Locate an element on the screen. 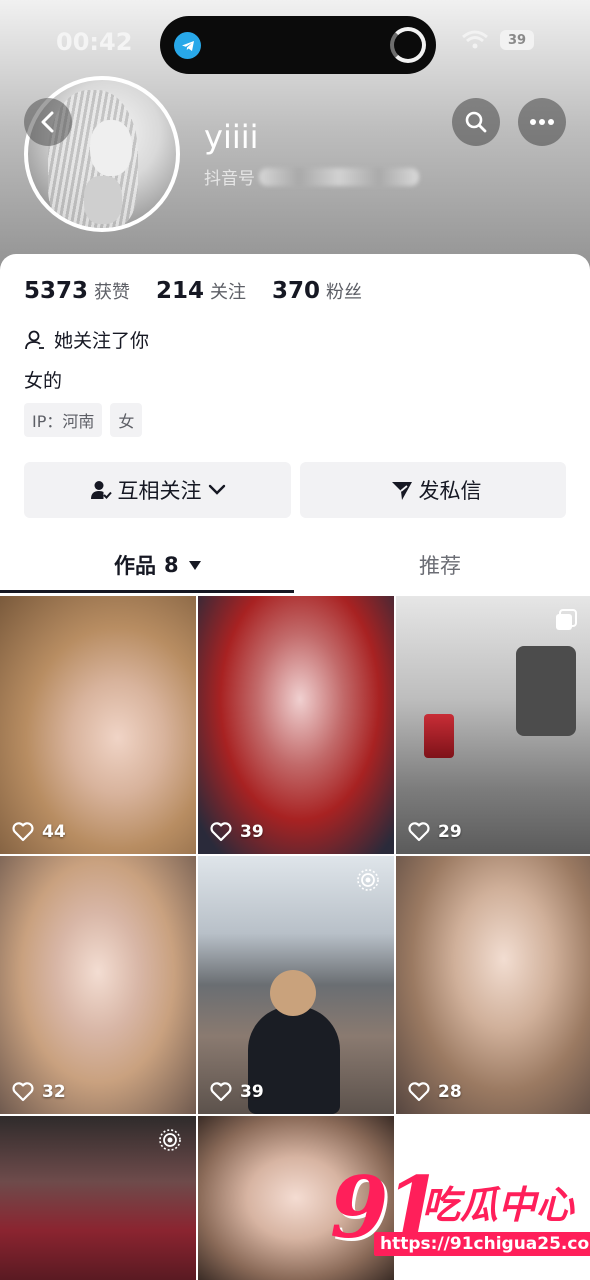 This screenshot has width=590, height=1280. bio: 女的 is located at coordinates (43, 381).